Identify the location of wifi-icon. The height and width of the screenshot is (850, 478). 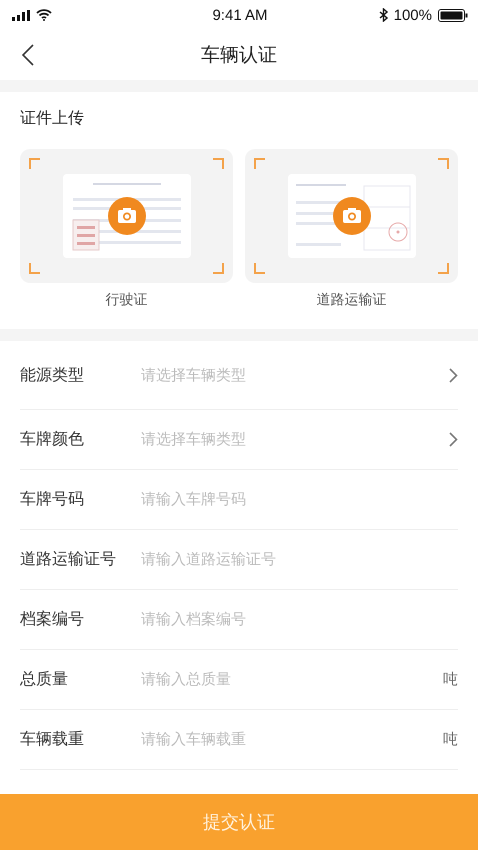
(44, 15).